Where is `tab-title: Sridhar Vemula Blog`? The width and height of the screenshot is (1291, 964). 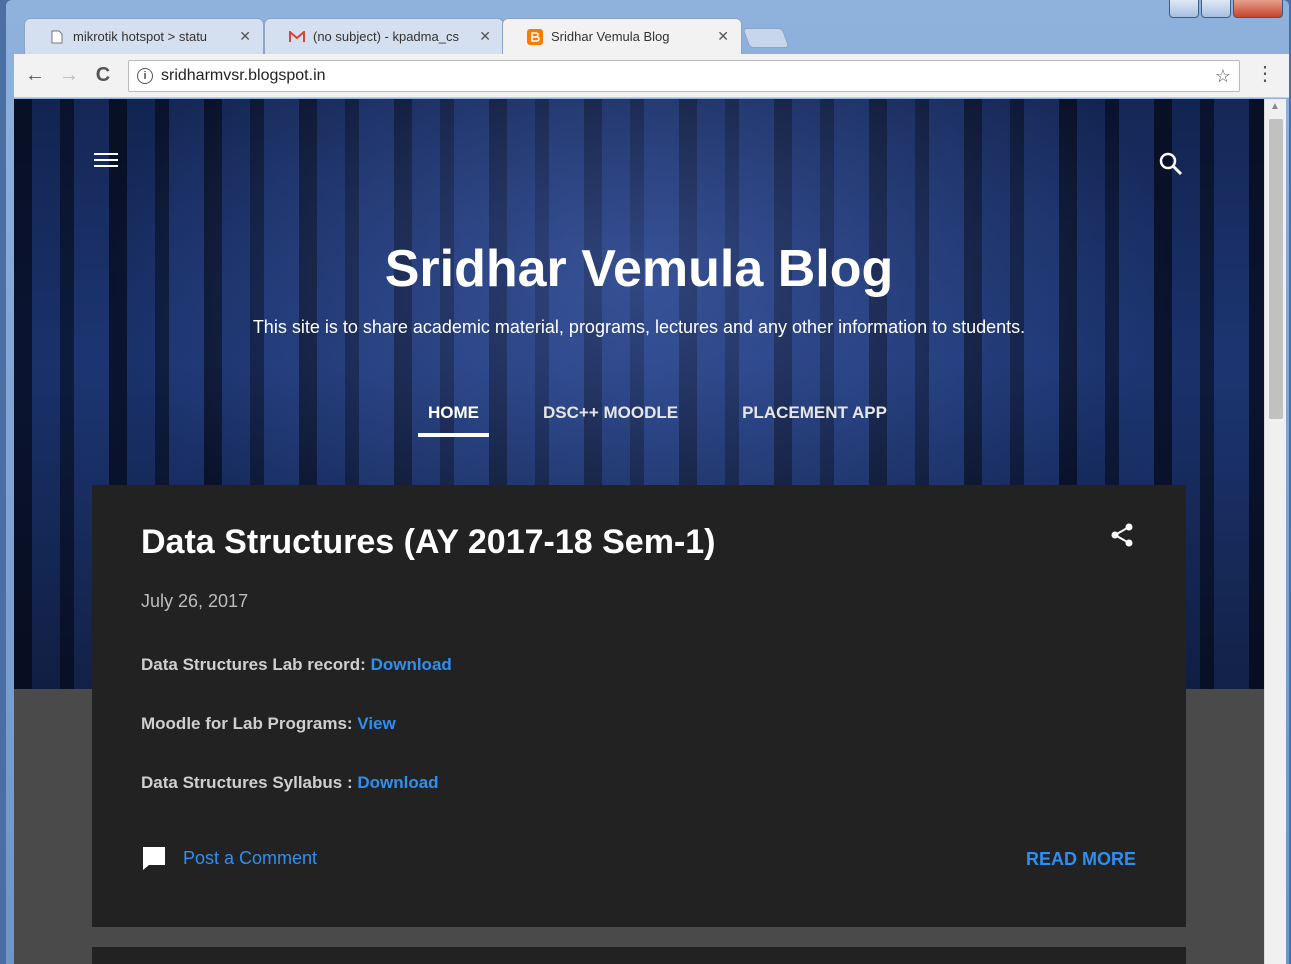 tab-title: Sridhar Vemula Blog is located at coordinates (610, 36).